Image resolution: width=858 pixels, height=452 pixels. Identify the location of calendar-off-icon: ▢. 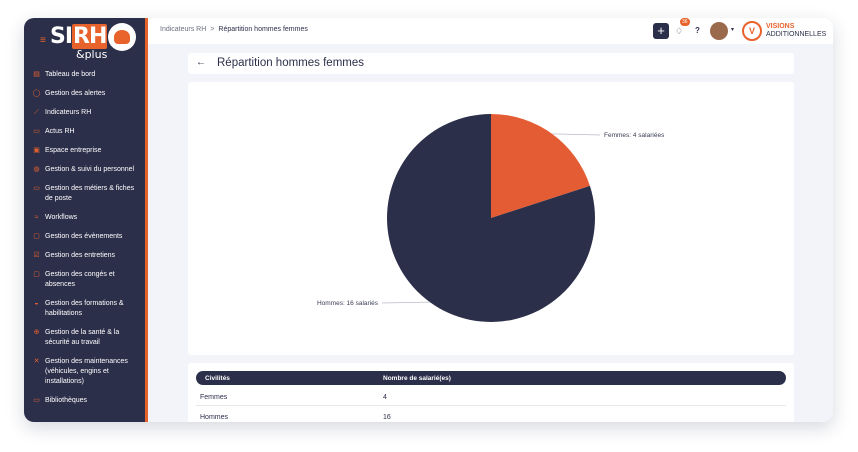
(36, 274).